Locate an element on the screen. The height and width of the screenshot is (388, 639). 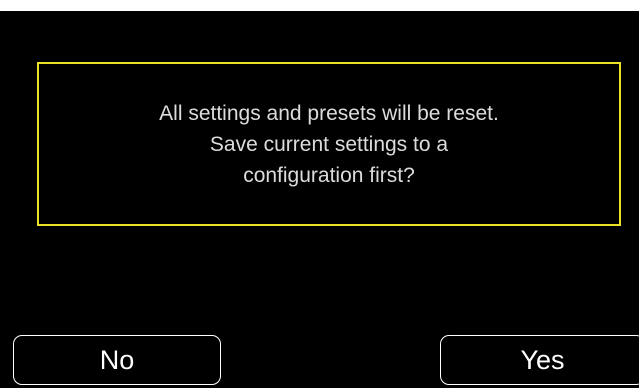
message-line-2: Save current settings to a is located at coordinates (329, 144).